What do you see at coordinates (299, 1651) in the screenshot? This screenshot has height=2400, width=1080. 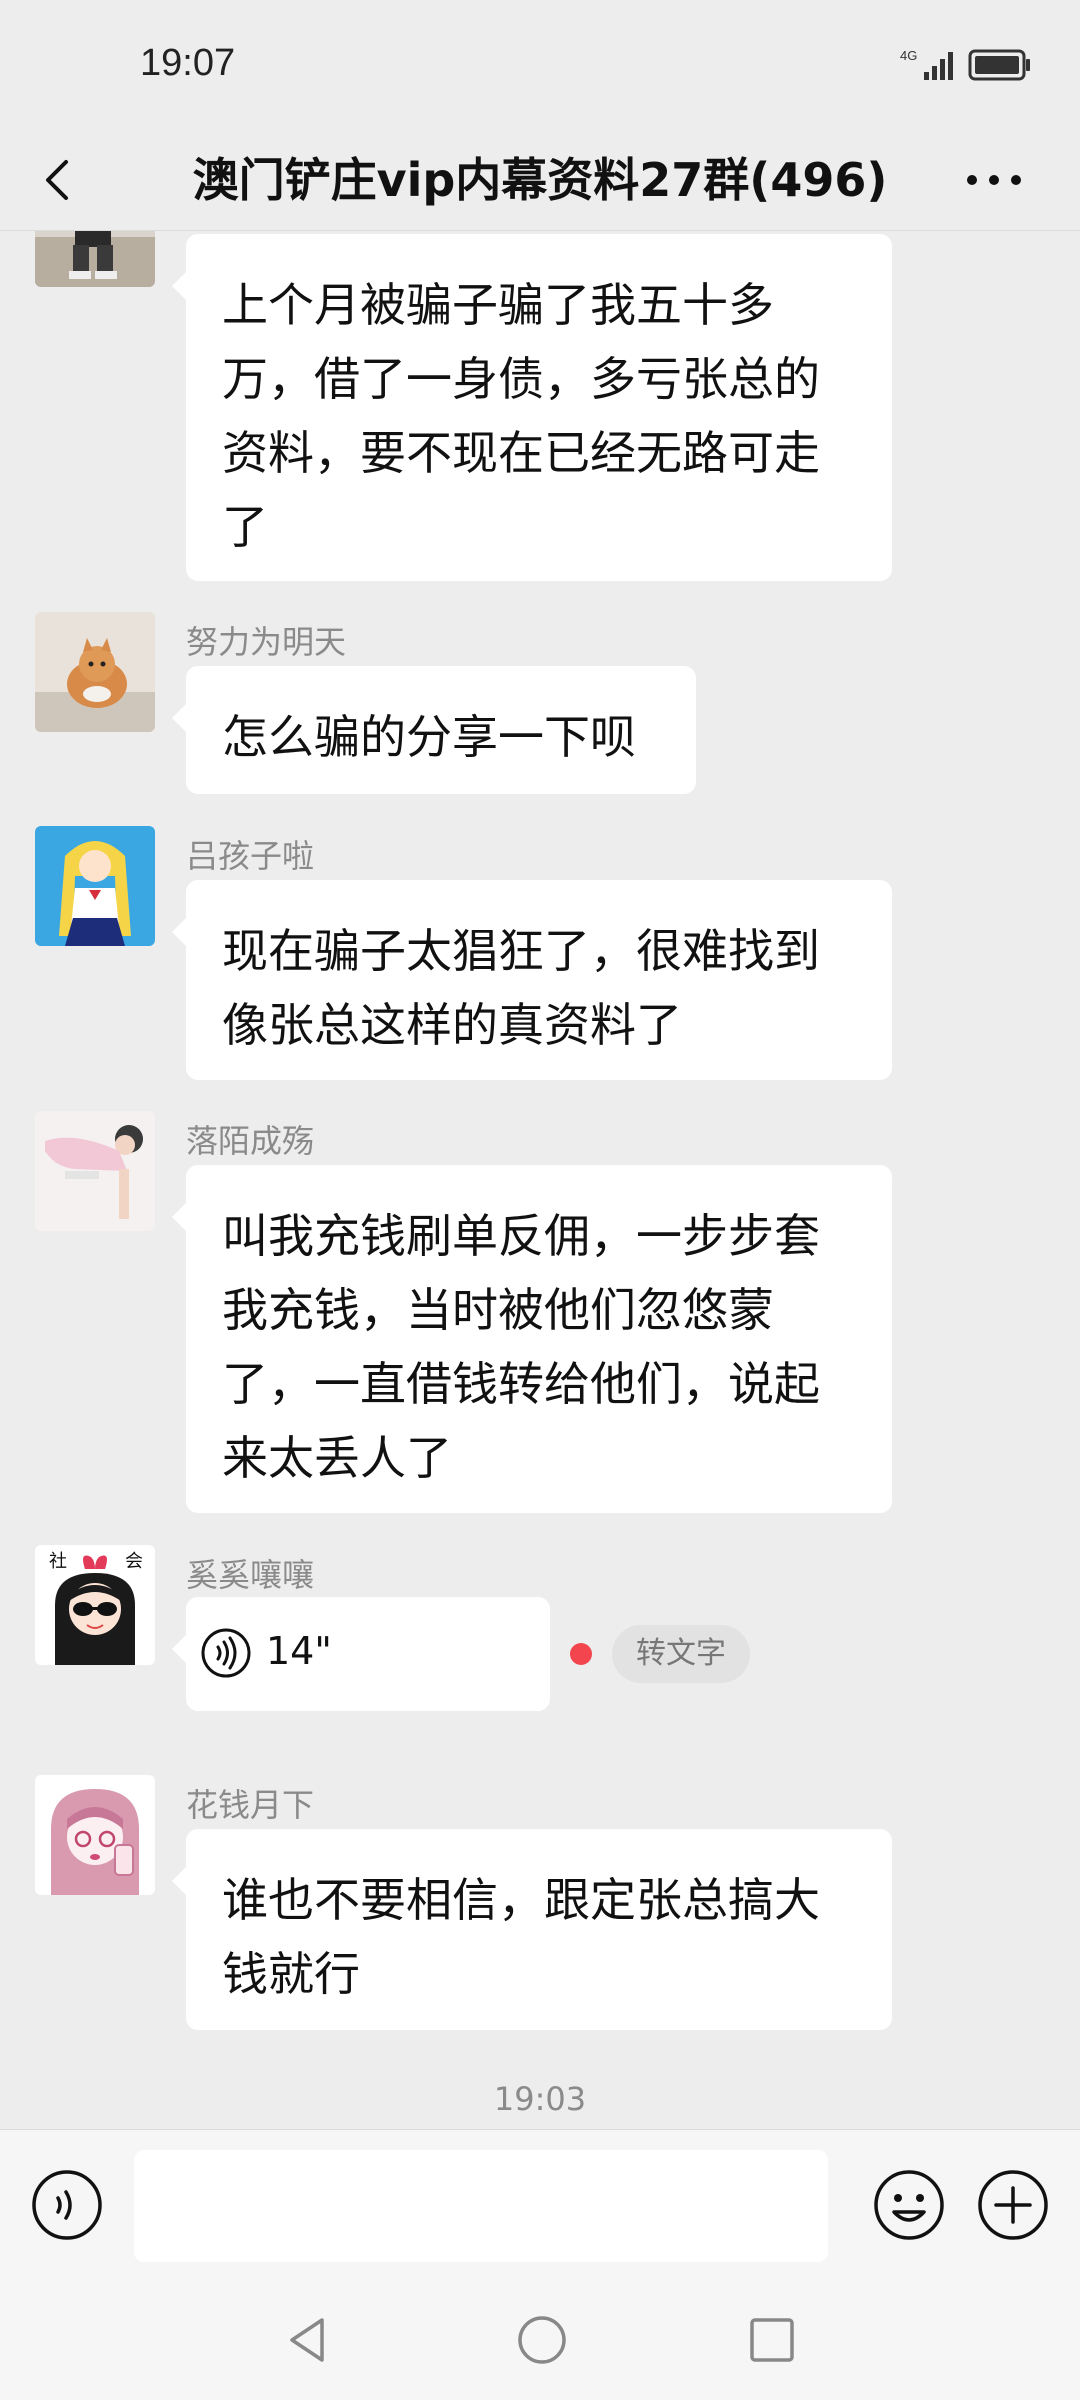 I see `voice-duration: 14"` at bounding box center [299, 1651].